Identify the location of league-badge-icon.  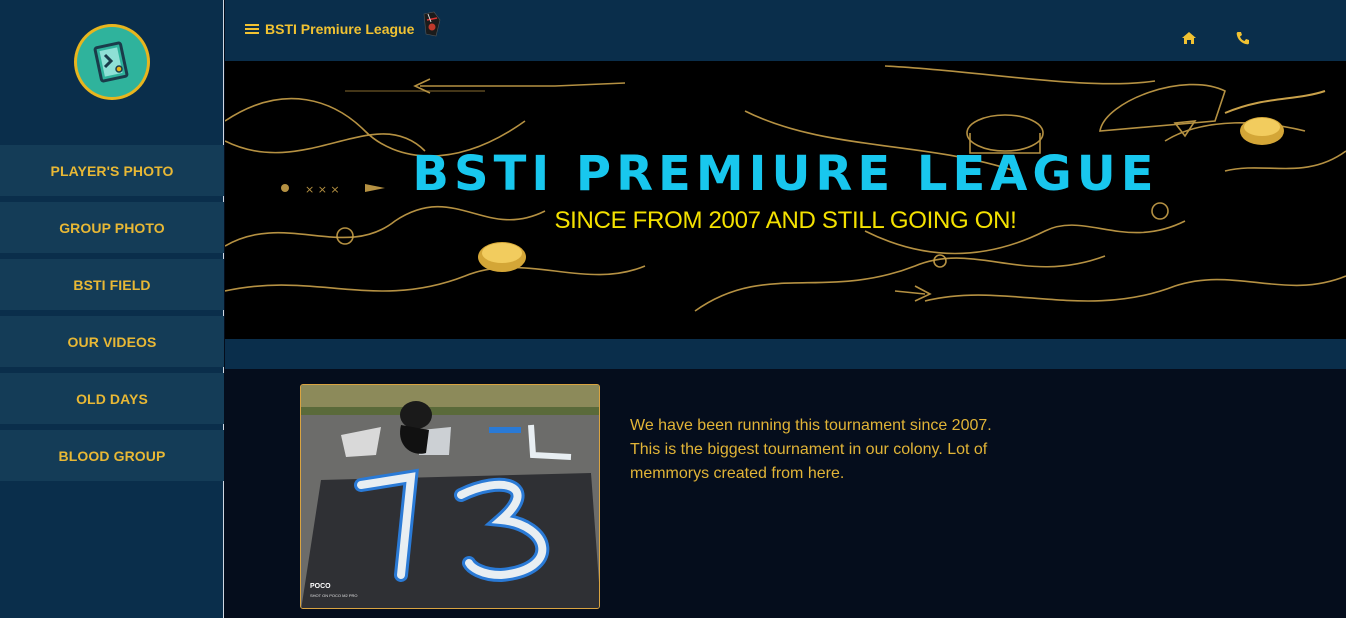
(432, 24).